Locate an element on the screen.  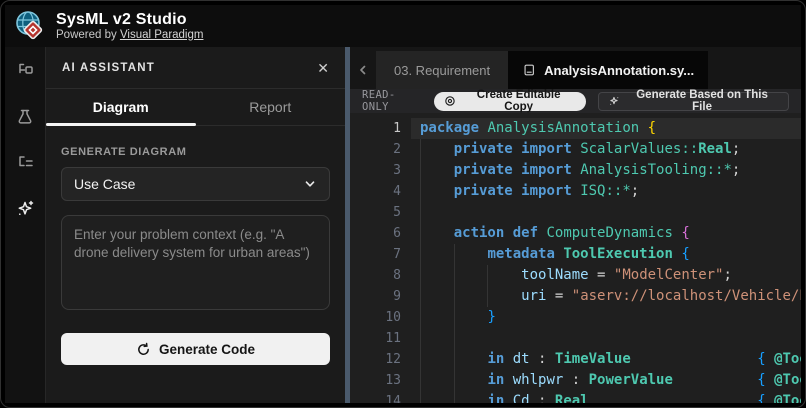
document-icon is located at coordinates (529, 70).